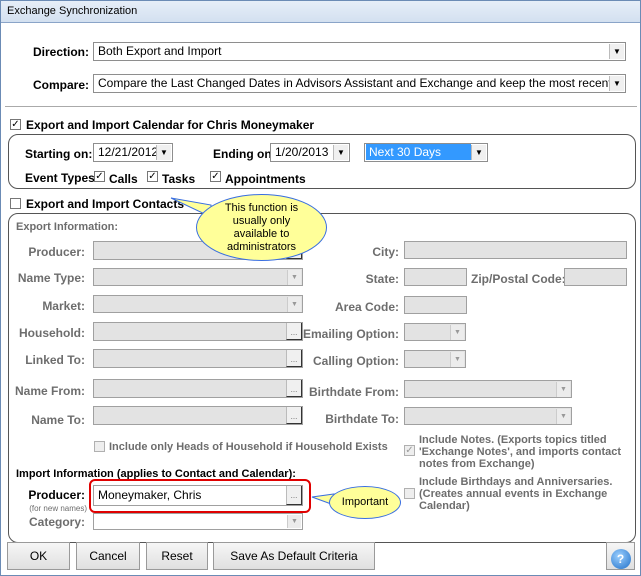  I want to click on starting-label: Starting on:, so click(59, 154).